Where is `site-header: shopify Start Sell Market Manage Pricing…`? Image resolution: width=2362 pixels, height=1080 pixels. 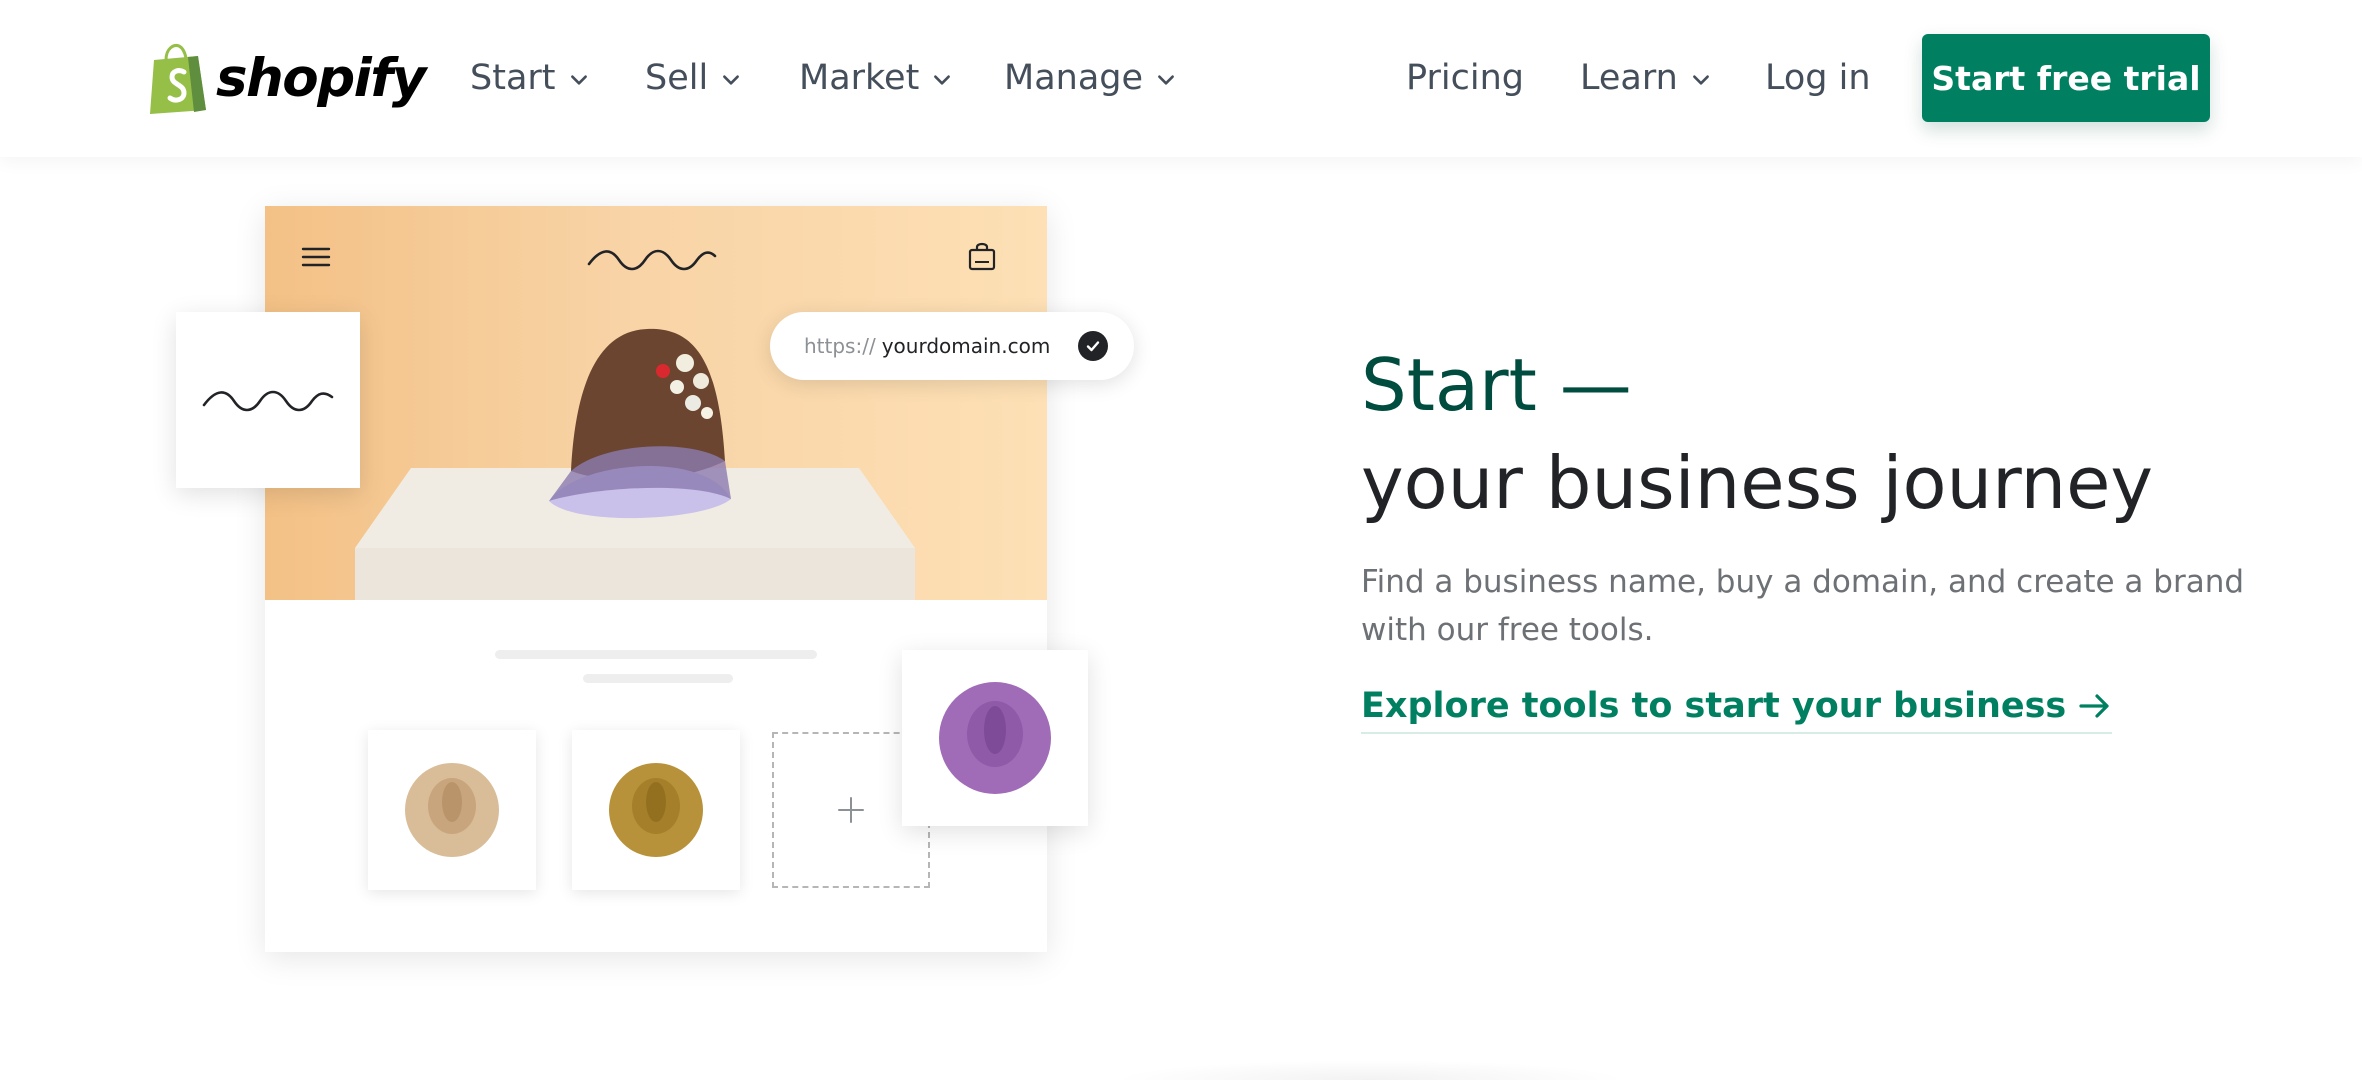
site-header: shopify Start Sell Market Manage Pricing… is located at coordinates (1181, 78).